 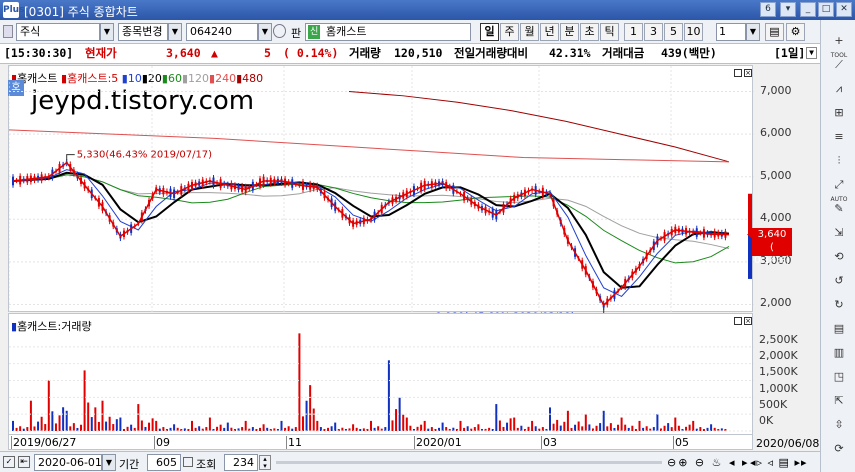 I want to click on tool-icon: +, so click(x=839, y=41).